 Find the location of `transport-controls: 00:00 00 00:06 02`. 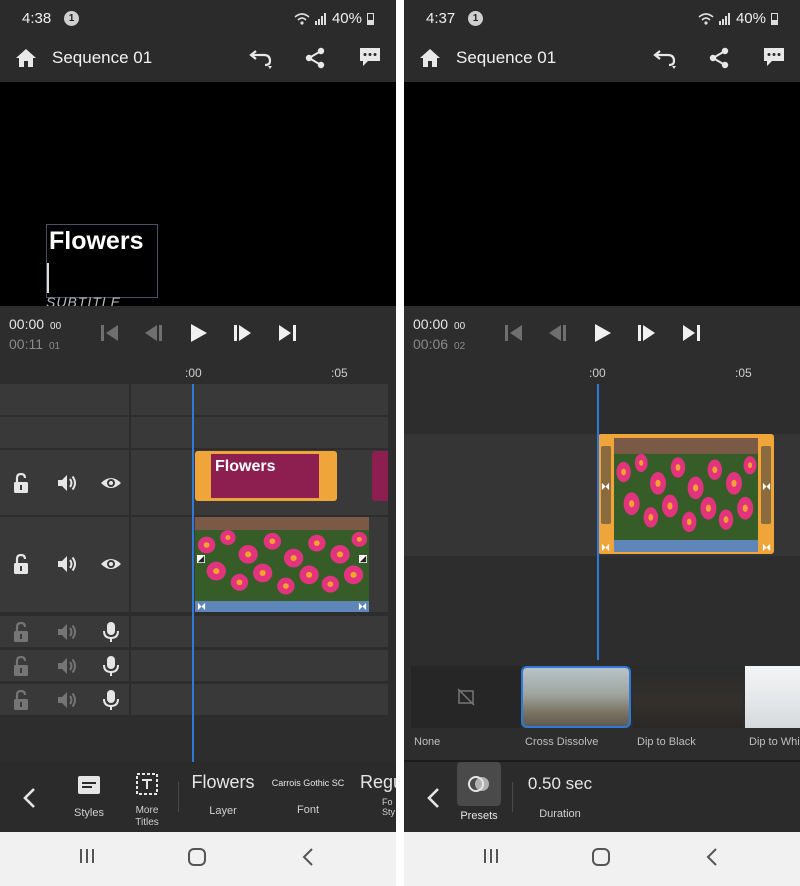

transport-controls: 00:00 00 00:06 02 is located at coordinates (602, 334).